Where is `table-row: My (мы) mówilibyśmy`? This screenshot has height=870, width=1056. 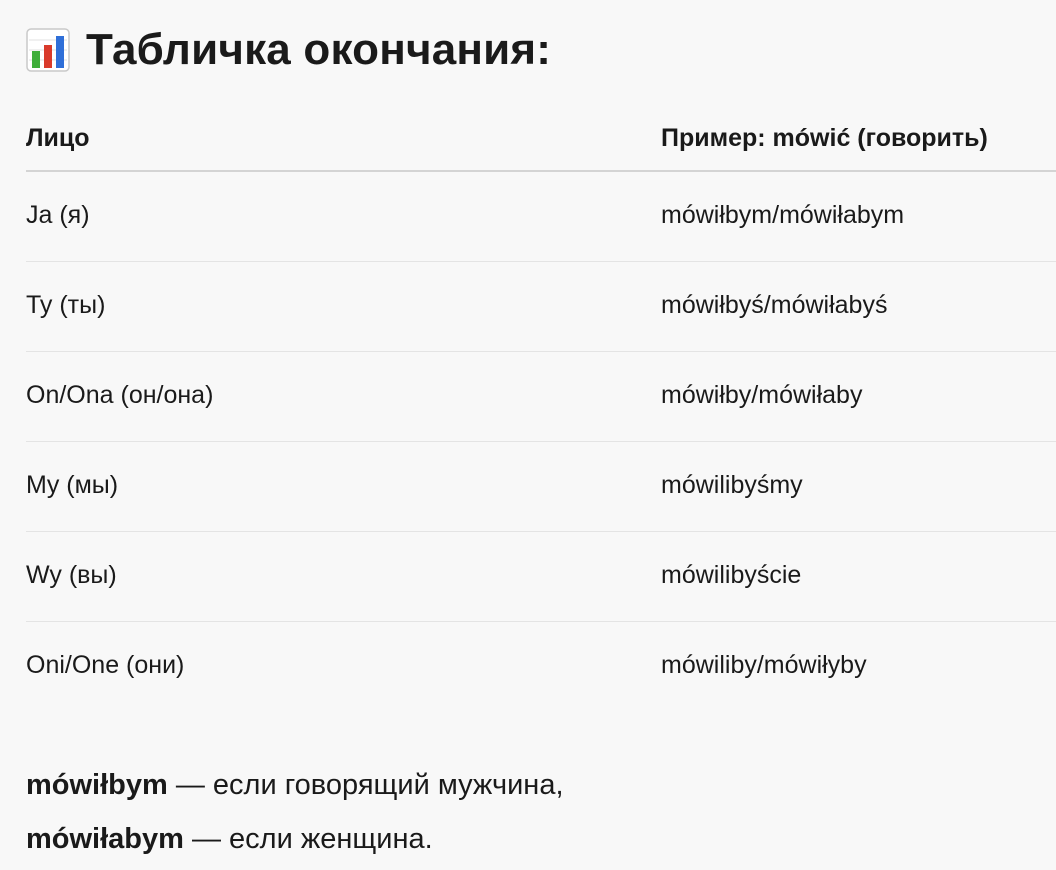
table-row: My (мы) mówilibyśmy is located at coordinates (541, 487).